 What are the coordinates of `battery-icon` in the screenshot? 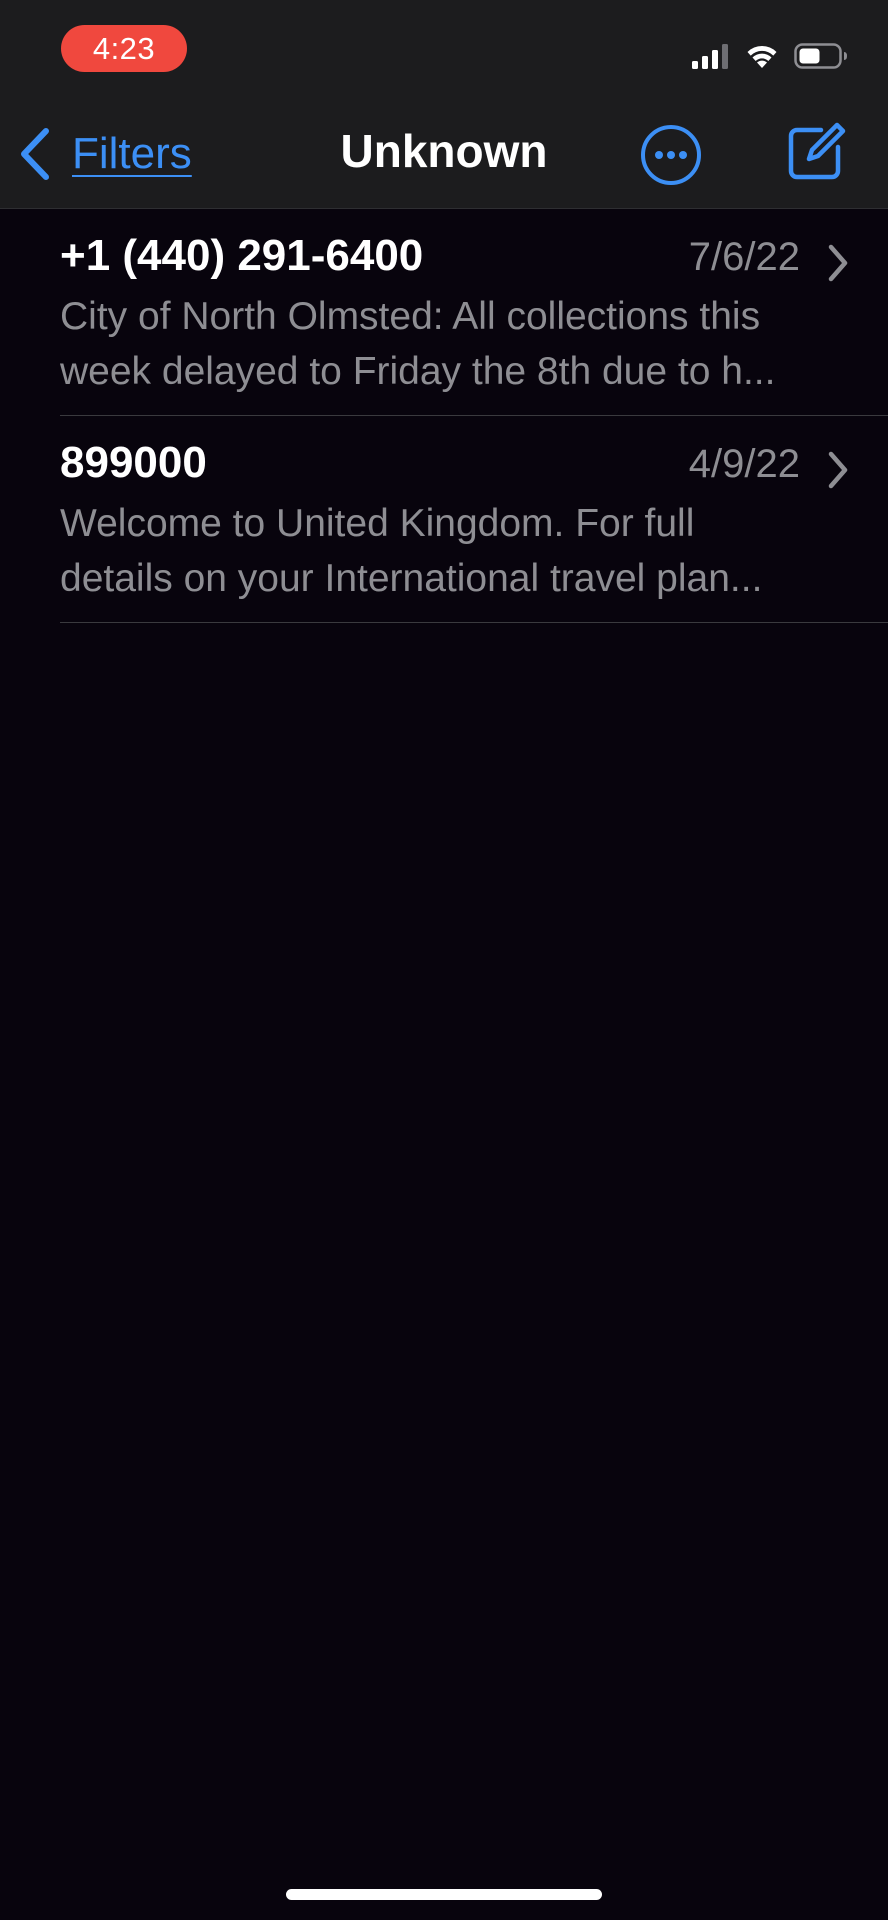 It's located at (820, 56).